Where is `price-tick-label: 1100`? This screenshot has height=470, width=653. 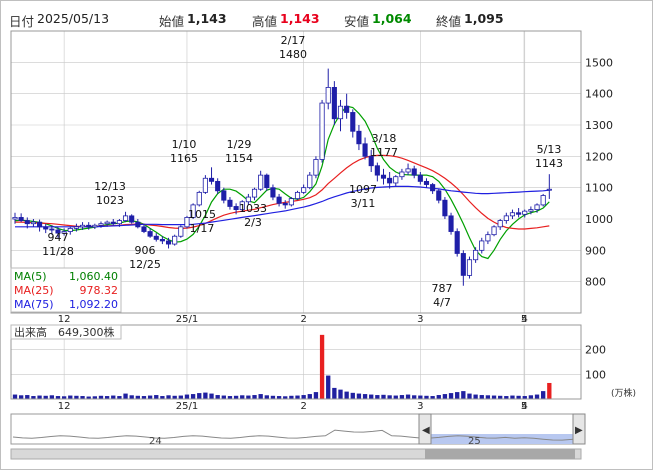
price-tick-label: 1100 is located at coordinates (599, 188).